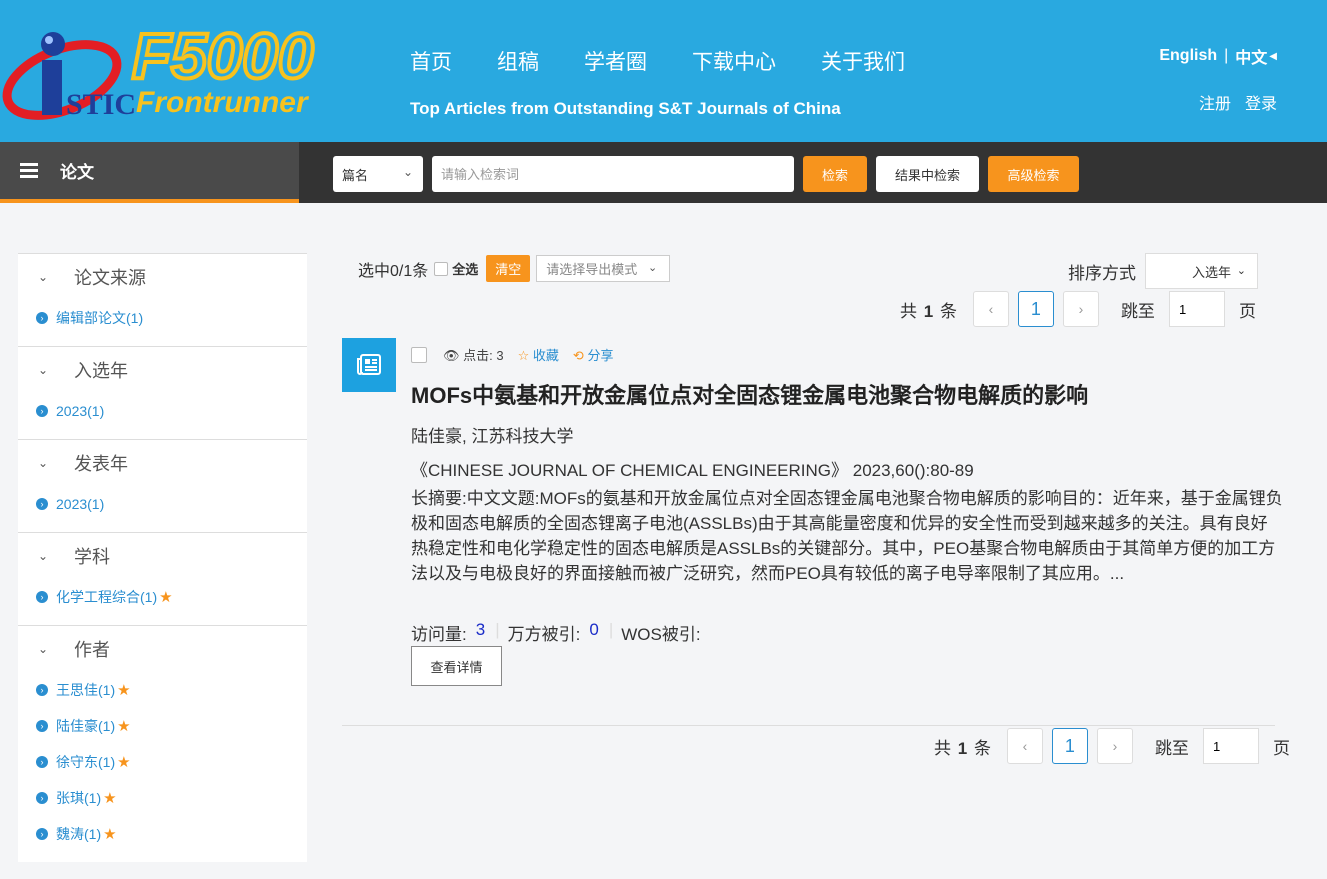 The height and width of the screenshot is (879, 1327). What do you see at coordinates (162, 277) in the screenshot?
I see `facet-title: ⌄ 论文来源` at bounding box center [162, 277].